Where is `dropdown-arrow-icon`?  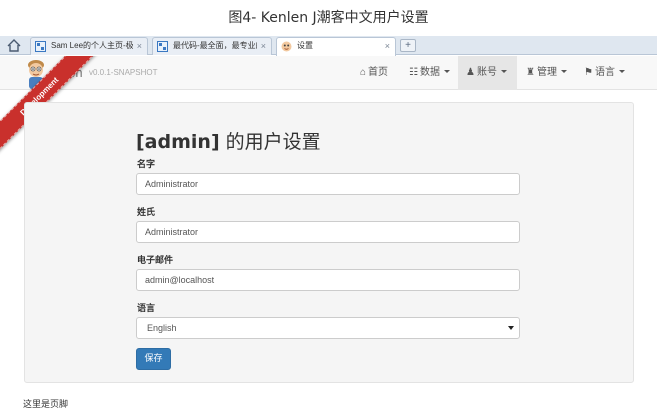
dropdown-arrow-icon is located at coordinates (511, 328).